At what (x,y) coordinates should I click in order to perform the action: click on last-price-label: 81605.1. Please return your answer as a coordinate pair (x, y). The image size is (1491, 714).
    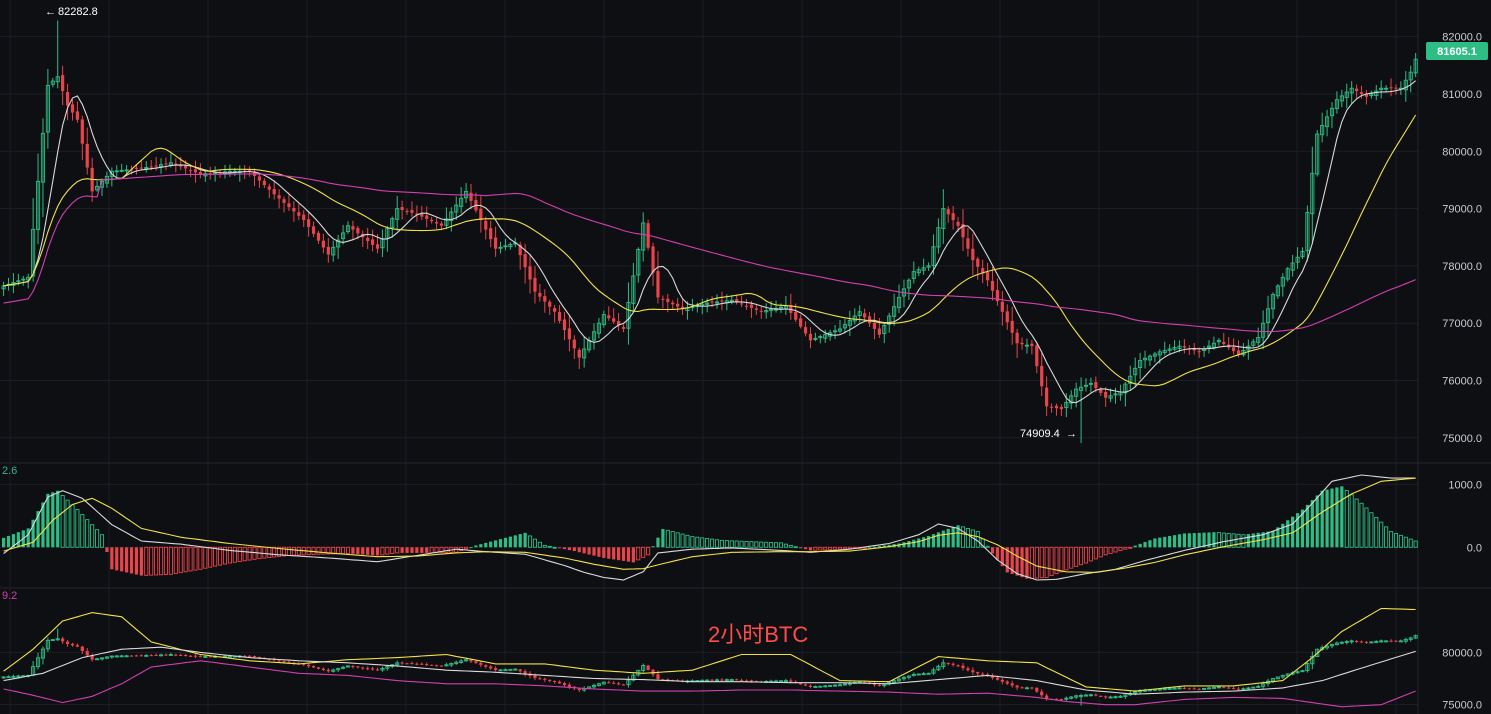
    Looking at the image, I should click on (1457, 52).